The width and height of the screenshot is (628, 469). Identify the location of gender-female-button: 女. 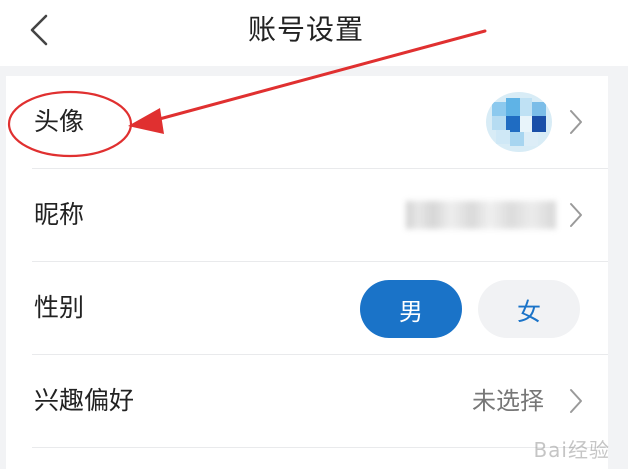
(529, 309).